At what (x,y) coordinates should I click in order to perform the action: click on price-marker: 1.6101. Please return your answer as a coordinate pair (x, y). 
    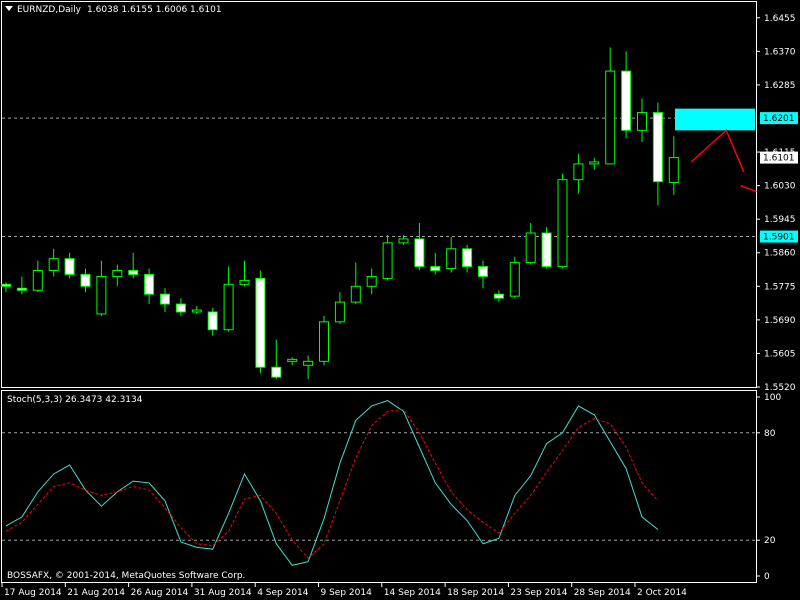
    Looking at the image, I should click on (779, 157).